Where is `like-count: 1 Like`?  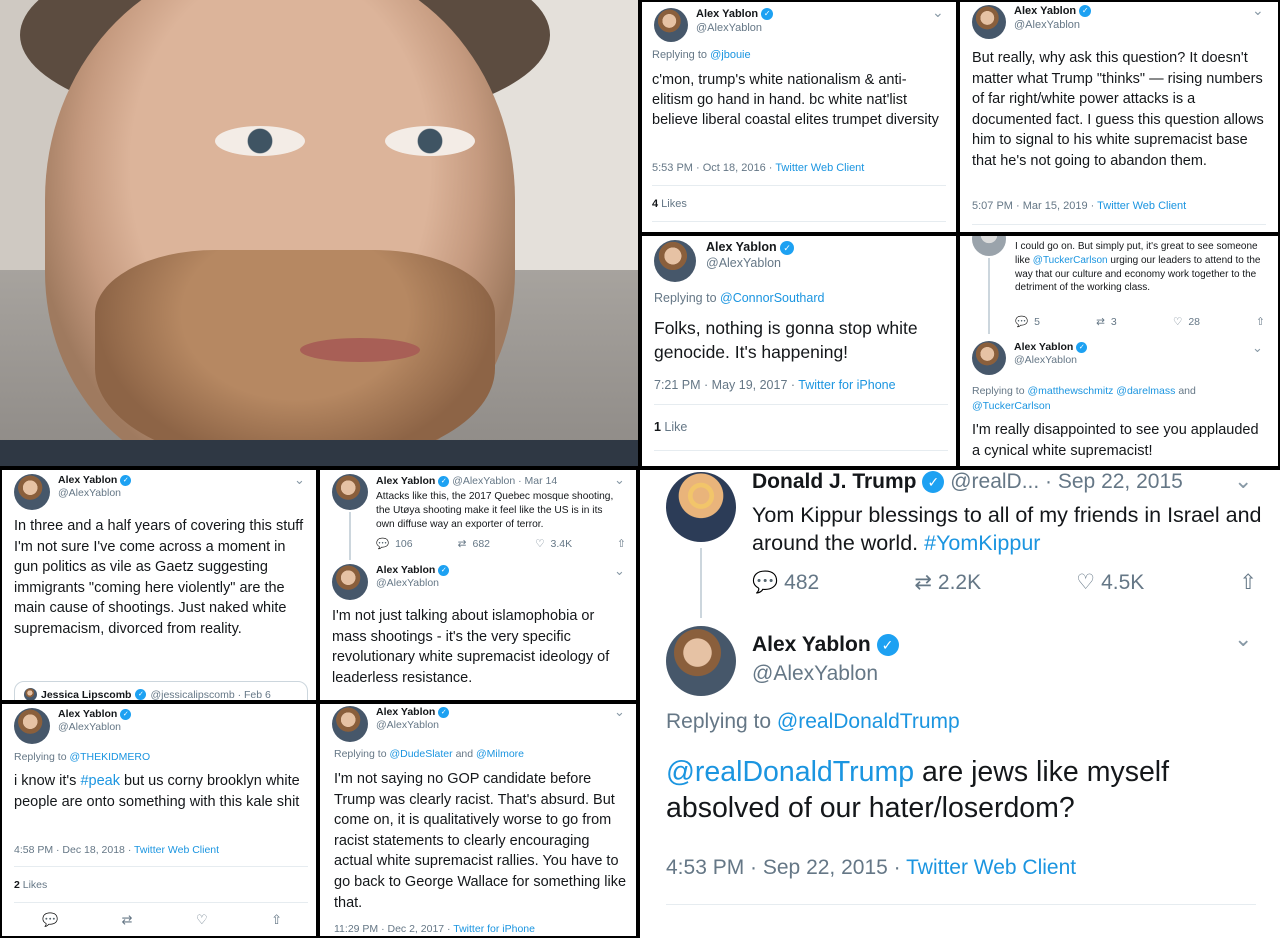 like-count: 1 Like is located at coordinates (670, 427).